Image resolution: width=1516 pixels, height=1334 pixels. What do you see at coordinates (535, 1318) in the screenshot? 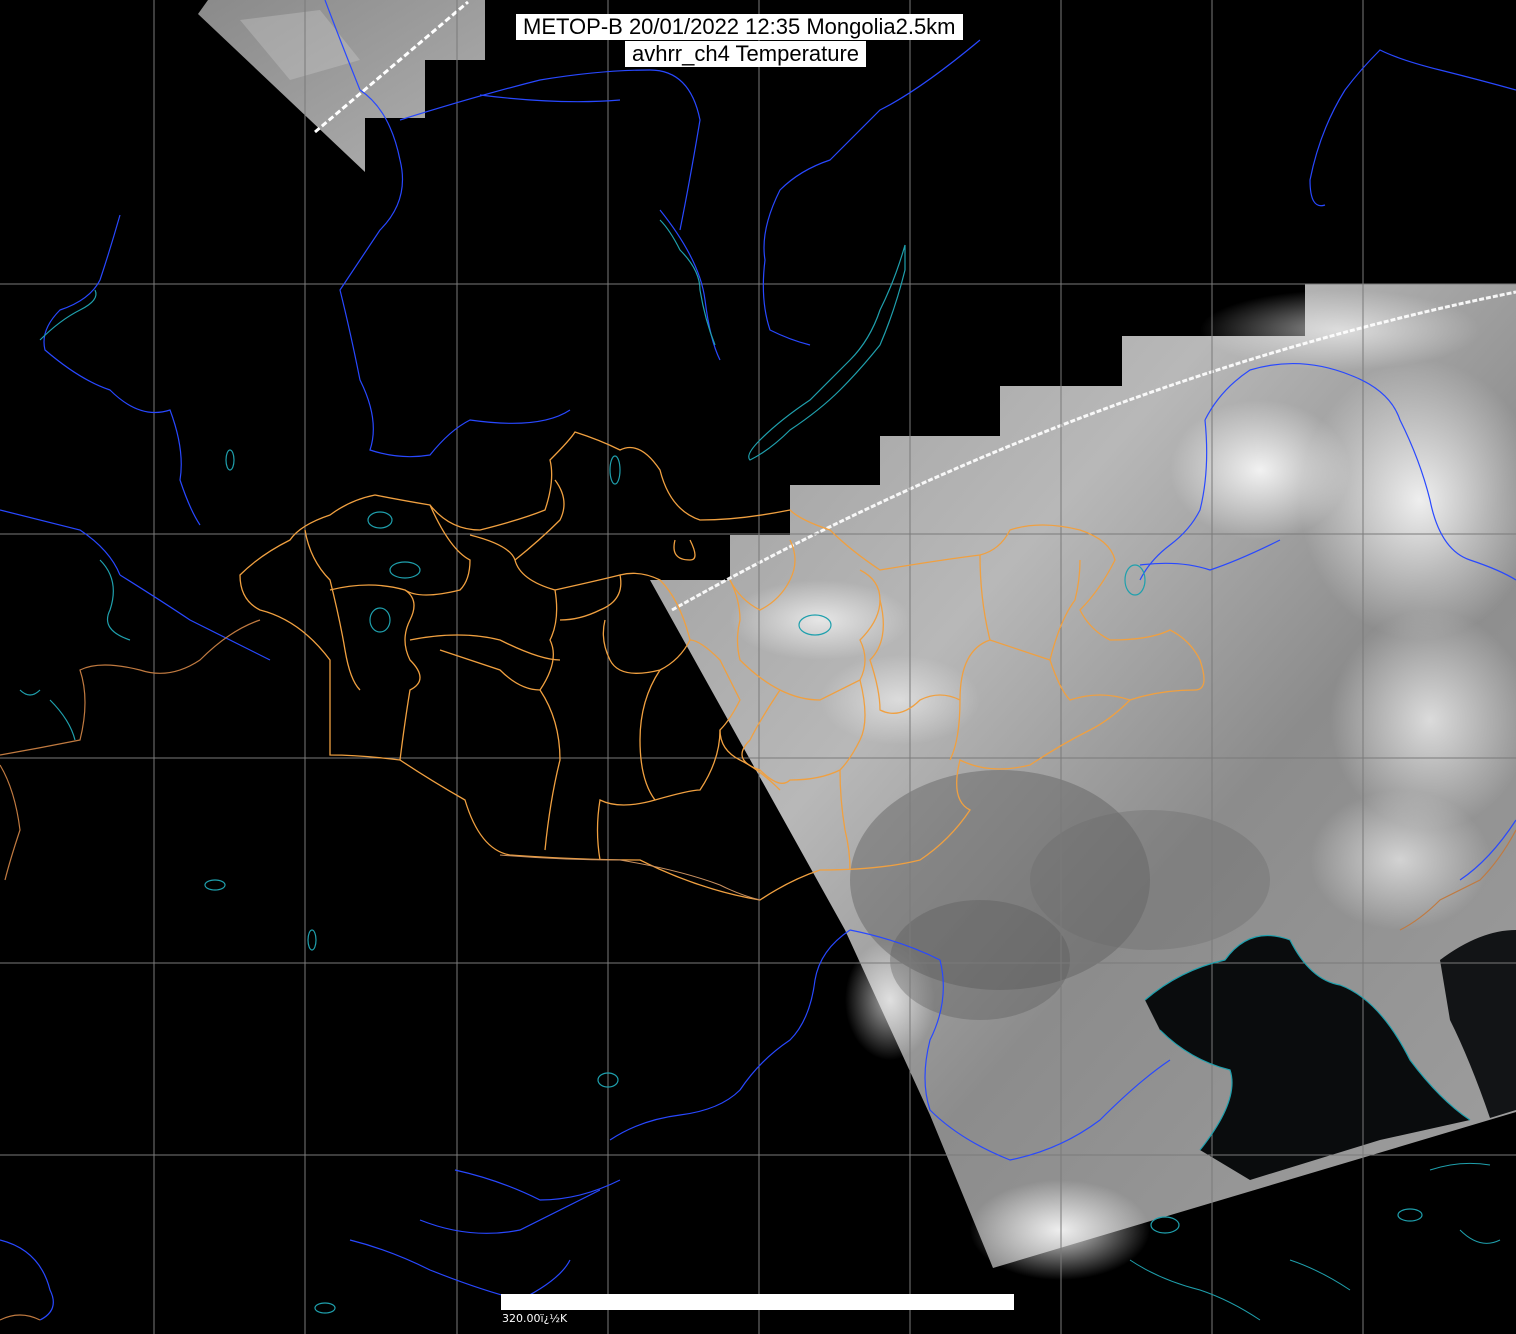
I see `color-scale-label: 320.00ï¿½K` at bounding box center [535, 1318].